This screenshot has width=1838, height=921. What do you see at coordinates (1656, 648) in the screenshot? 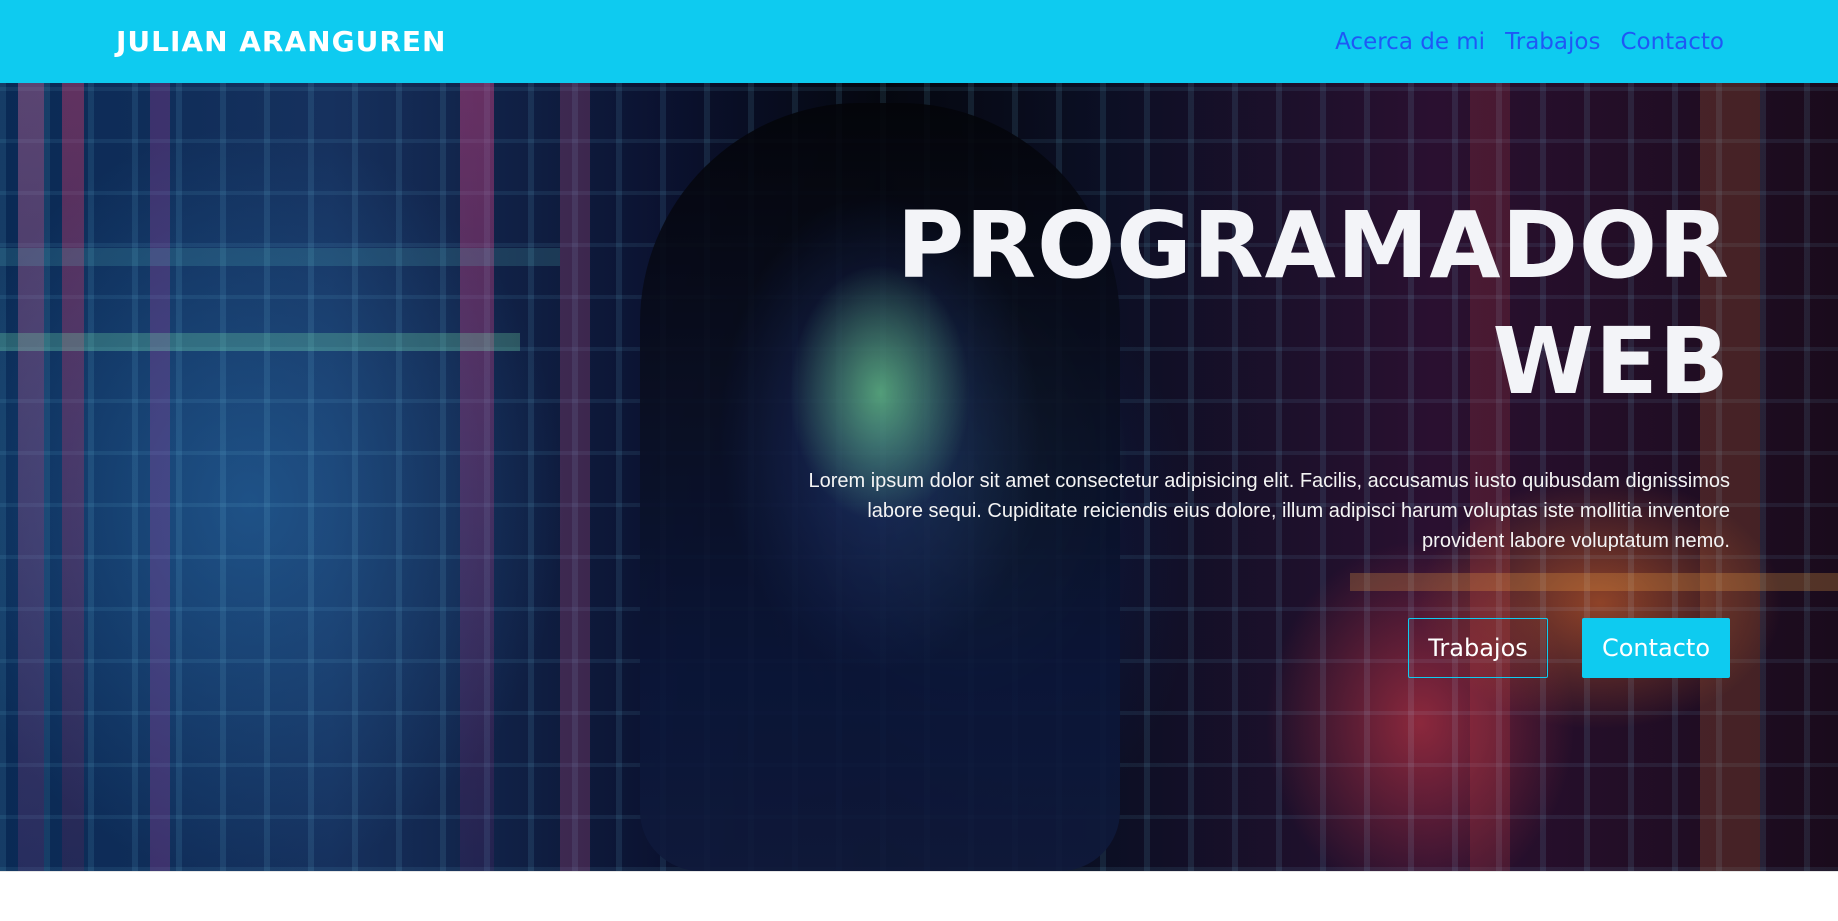
I see `contacto-button: Contacto` at bounding box center [1656, 648].